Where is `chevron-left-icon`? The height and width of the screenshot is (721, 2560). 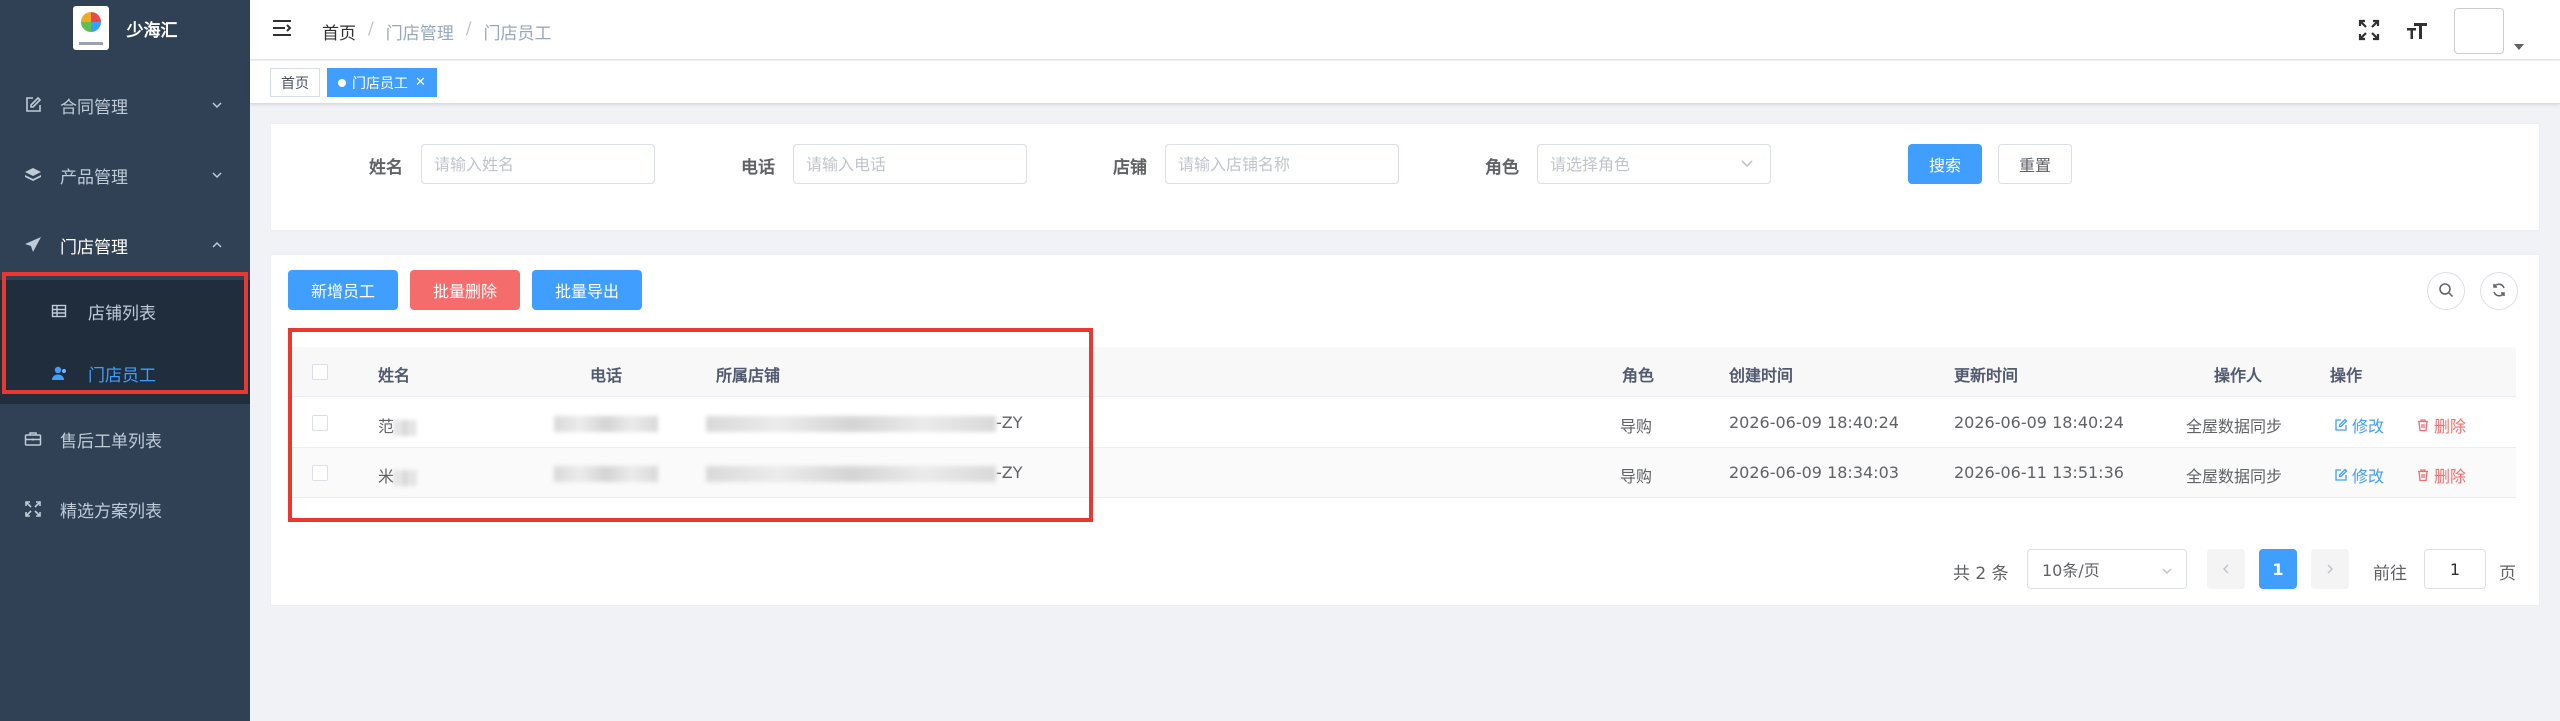 chevron-left-icon is located at coordinates (2226, 569).